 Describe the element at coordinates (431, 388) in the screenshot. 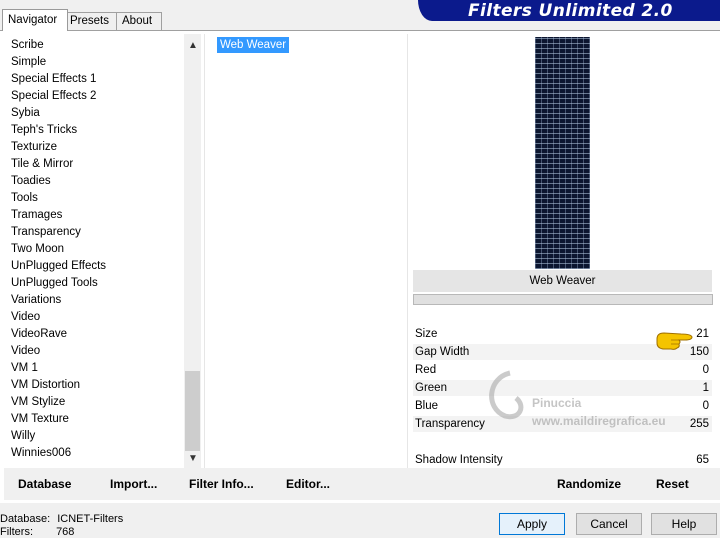

I see `param-label: Green` at that location.